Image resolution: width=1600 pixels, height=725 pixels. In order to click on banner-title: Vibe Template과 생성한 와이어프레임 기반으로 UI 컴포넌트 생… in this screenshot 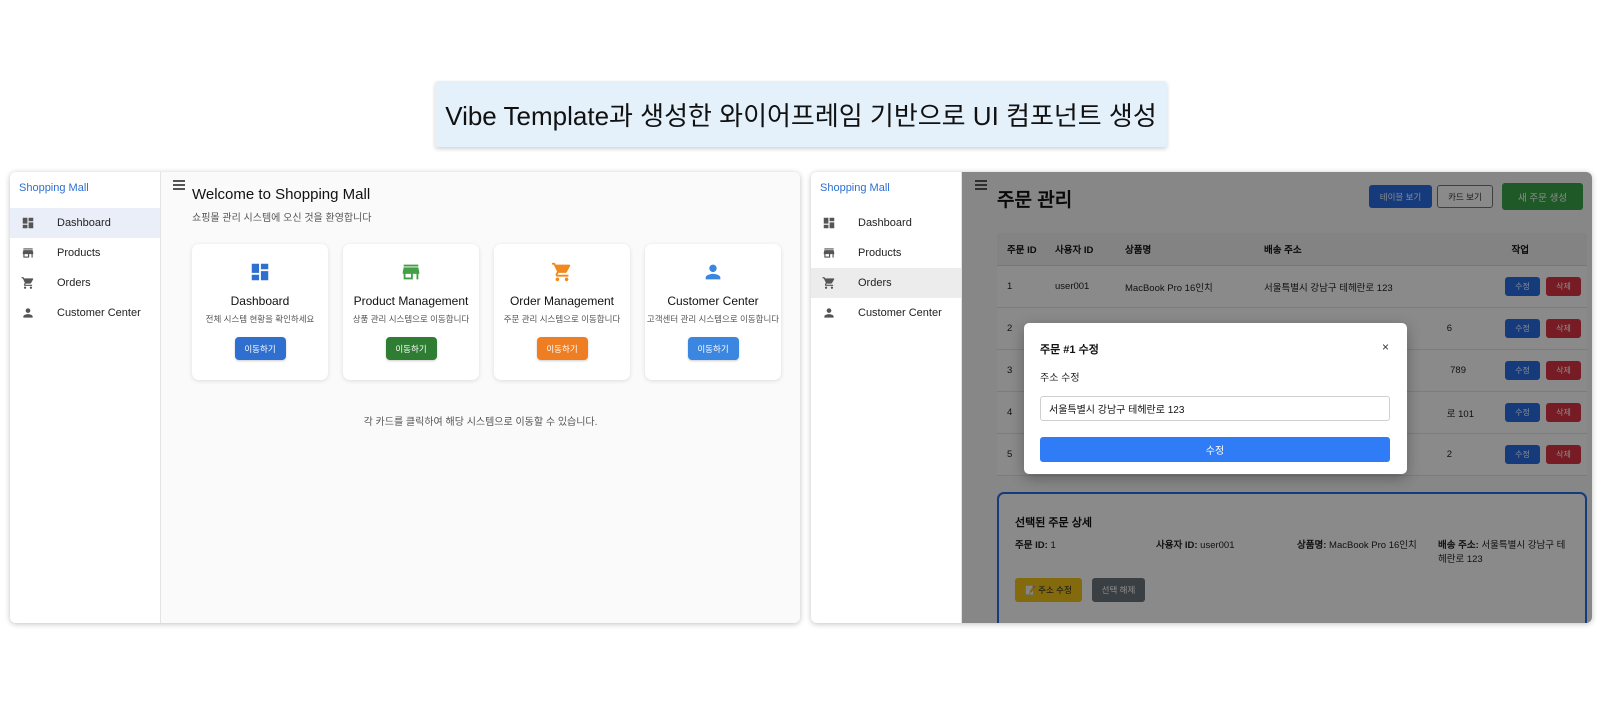, I will do `click(801, 114)`.